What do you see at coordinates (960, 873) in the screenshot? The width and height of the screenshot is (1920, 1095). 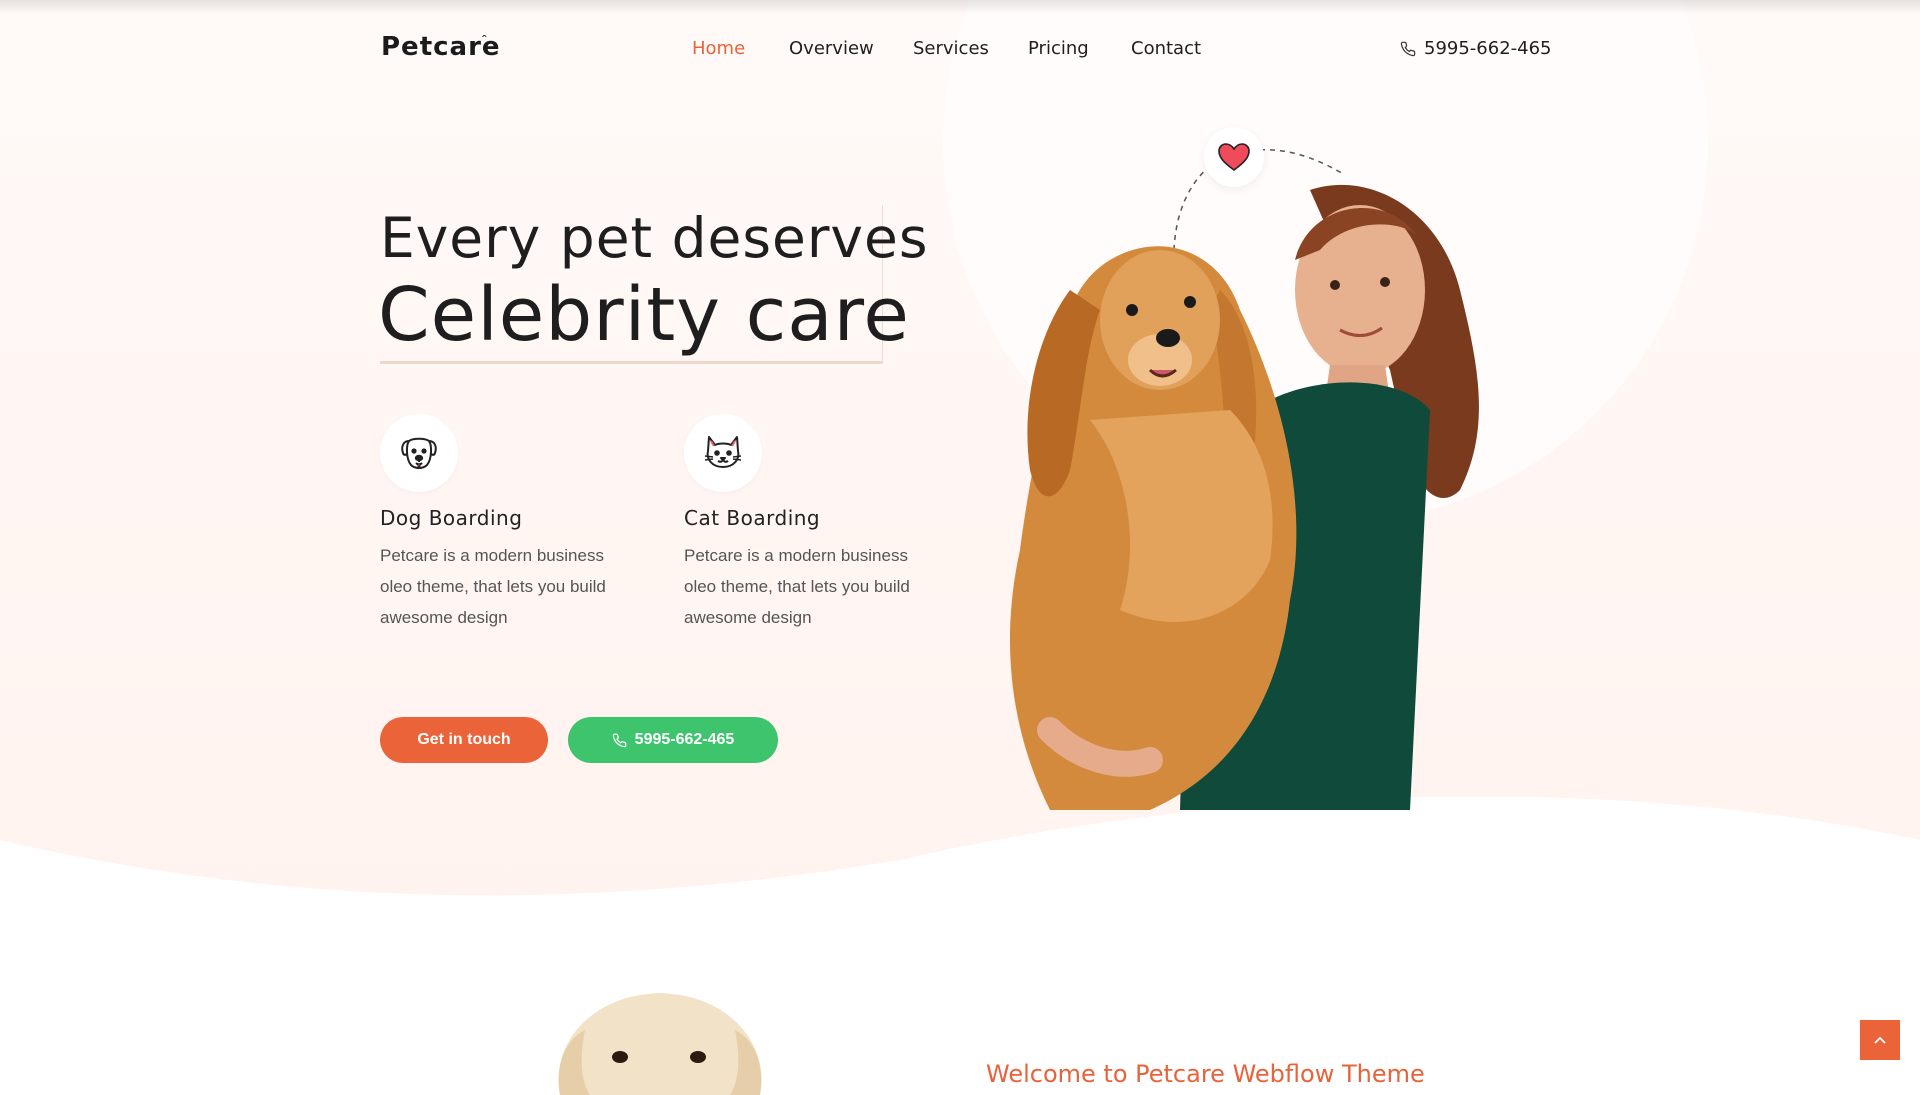 I see `hero-wave-divider` at bounding box center [960, 873].